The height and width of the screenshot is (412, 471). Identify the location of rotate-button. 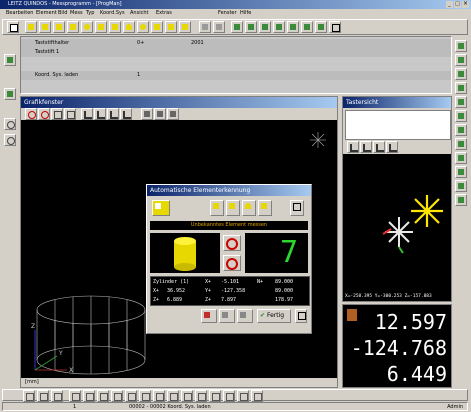
(57, 114).